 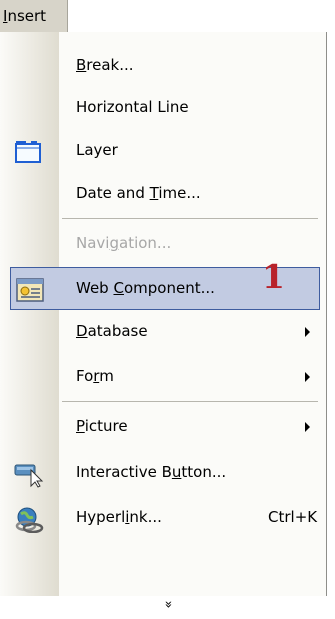 What do you see at coordinates (29, 520) in the screenshot?
I see `hyperlink-icon` at bounding box center [29, 520].